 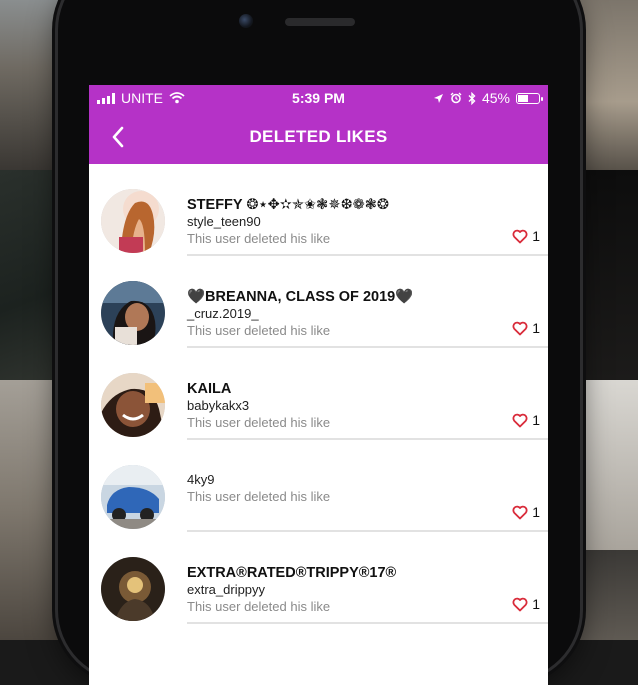 I want to click on username: 4ky9, so click(x=201, y=479).